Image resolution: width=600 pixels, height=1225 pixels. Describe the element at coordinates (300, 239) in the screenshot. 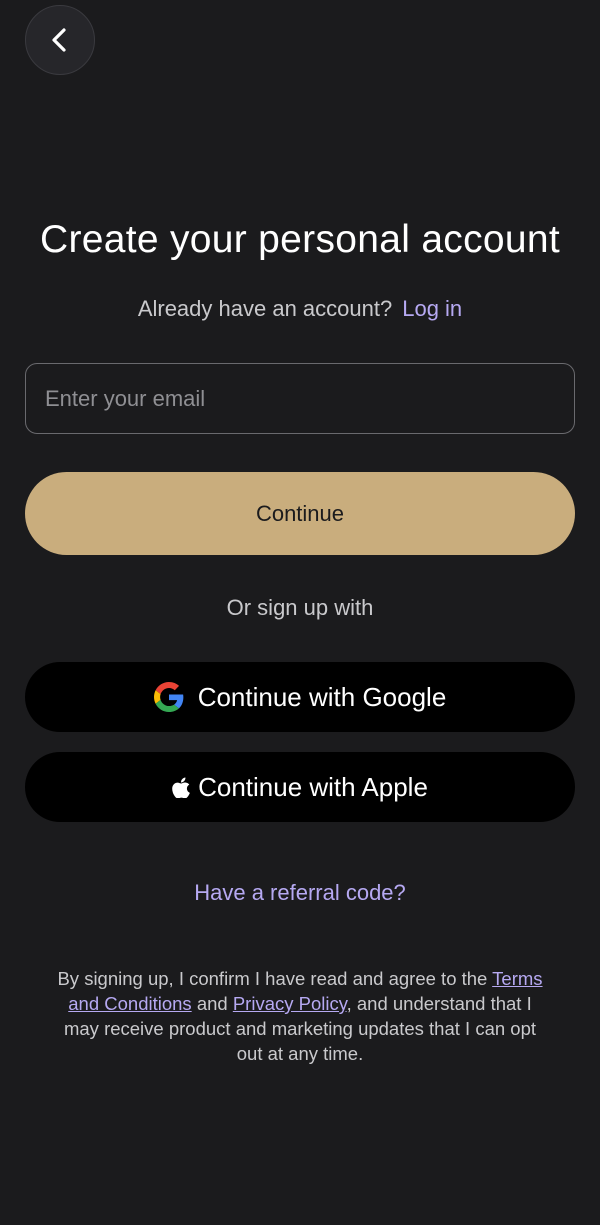

I see `page-title: Create your personal account` at that location.